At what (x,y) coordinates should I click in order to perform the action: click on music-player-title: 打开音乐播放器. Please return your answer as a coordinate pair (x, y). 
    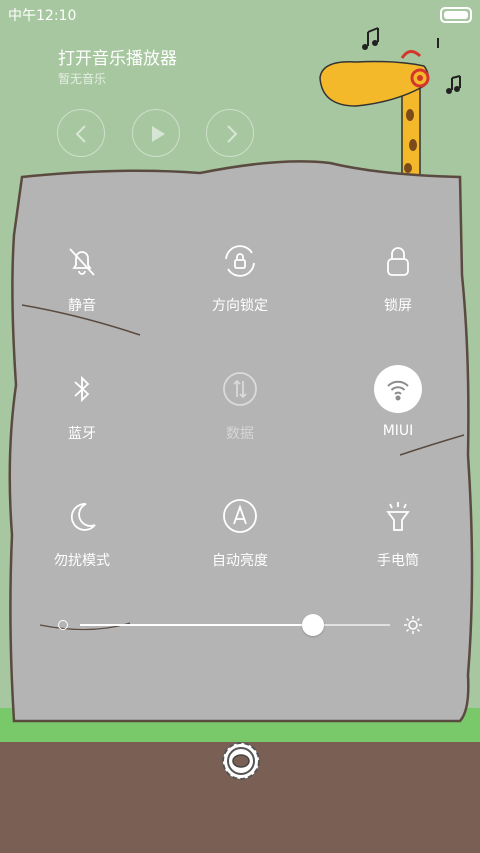
    Looking at the image, I should click on (117, 56).